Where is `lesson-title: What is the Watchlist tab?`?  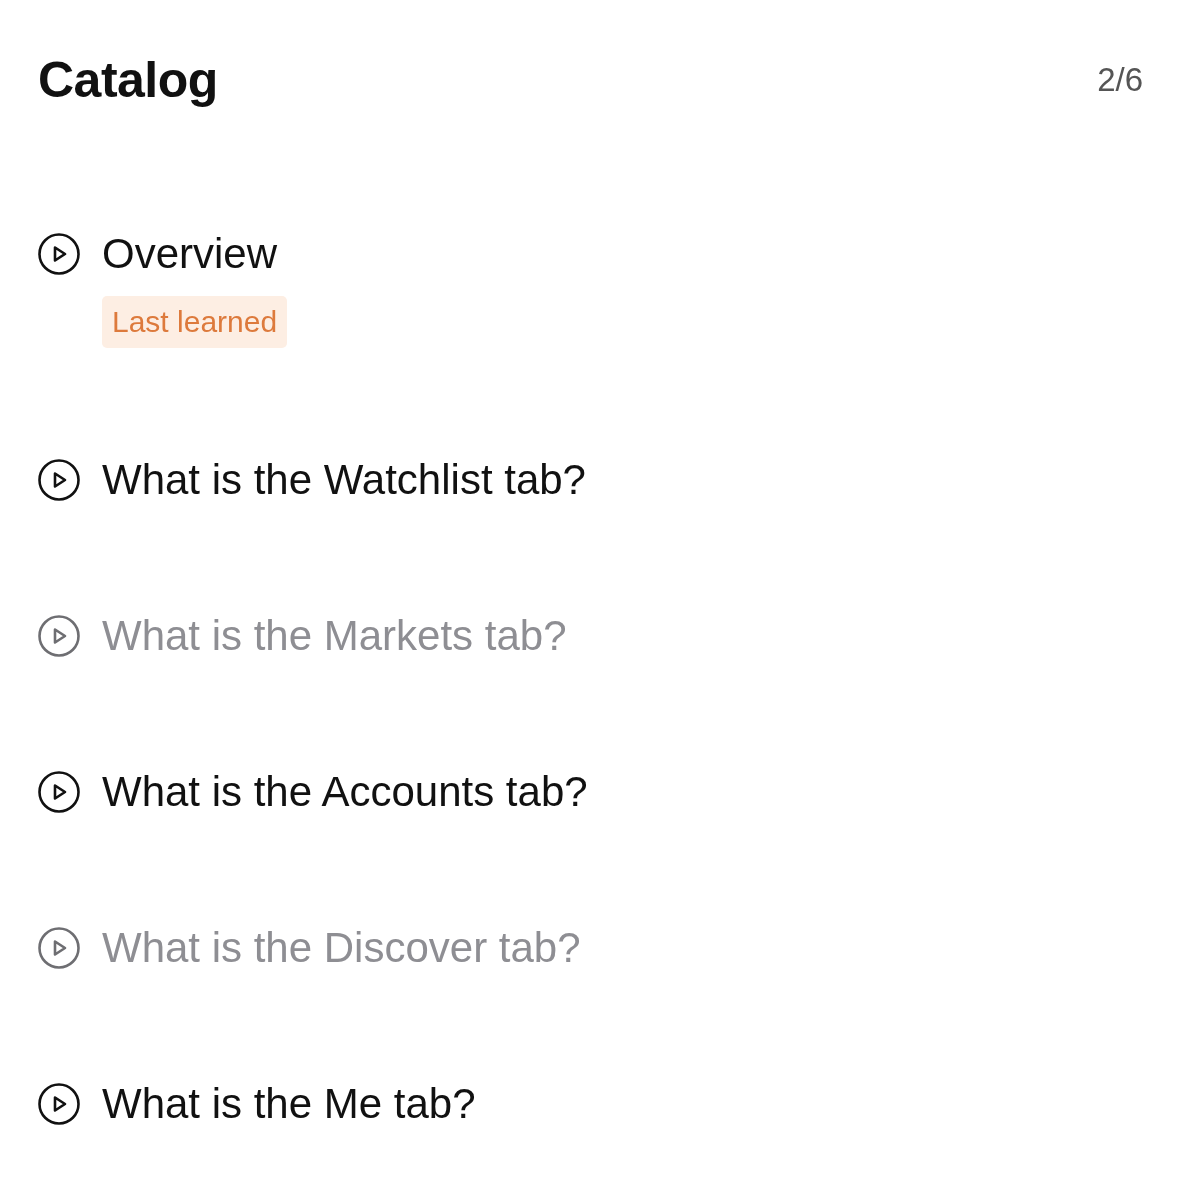
lesson-title: What is the Watchlist tab? is located at coordinates (344, 480).